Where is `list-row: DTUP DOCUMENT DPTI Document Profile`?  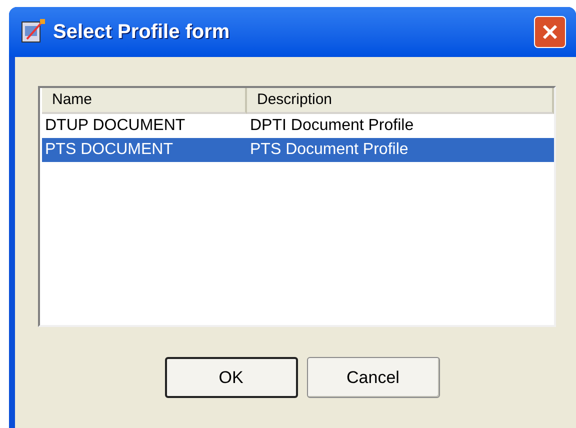 list-row: DTUP DOCUMENT DPTI Document Profile is located at coordinates (298, 126).